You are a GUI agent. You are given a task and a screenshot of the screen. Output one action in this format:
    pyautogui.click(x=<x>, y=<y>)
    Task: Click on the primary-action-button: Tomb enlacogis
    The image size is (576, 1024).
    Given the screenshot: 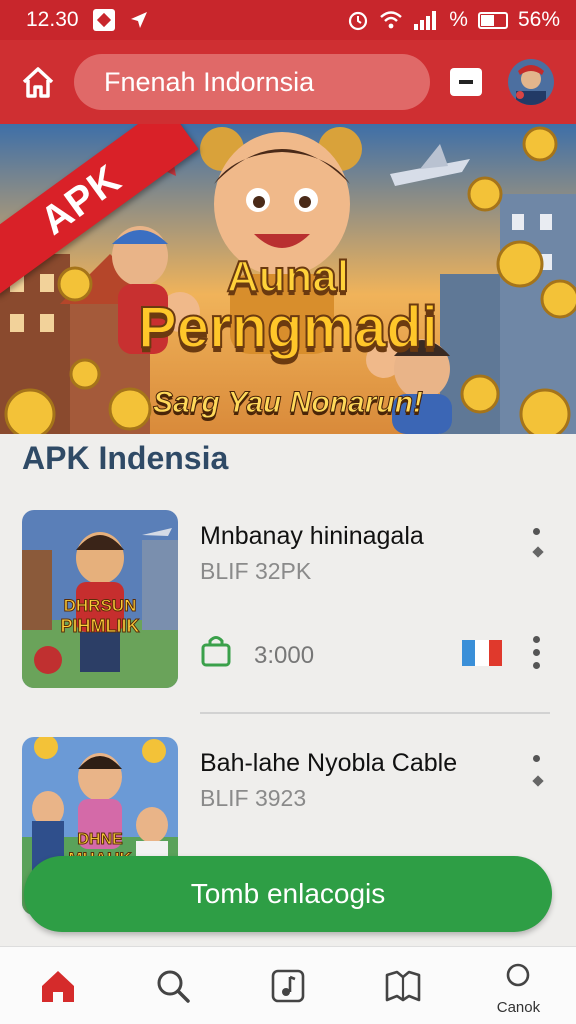 What is the action you would take?
    pyautogui.click(x=288, y=894)
    